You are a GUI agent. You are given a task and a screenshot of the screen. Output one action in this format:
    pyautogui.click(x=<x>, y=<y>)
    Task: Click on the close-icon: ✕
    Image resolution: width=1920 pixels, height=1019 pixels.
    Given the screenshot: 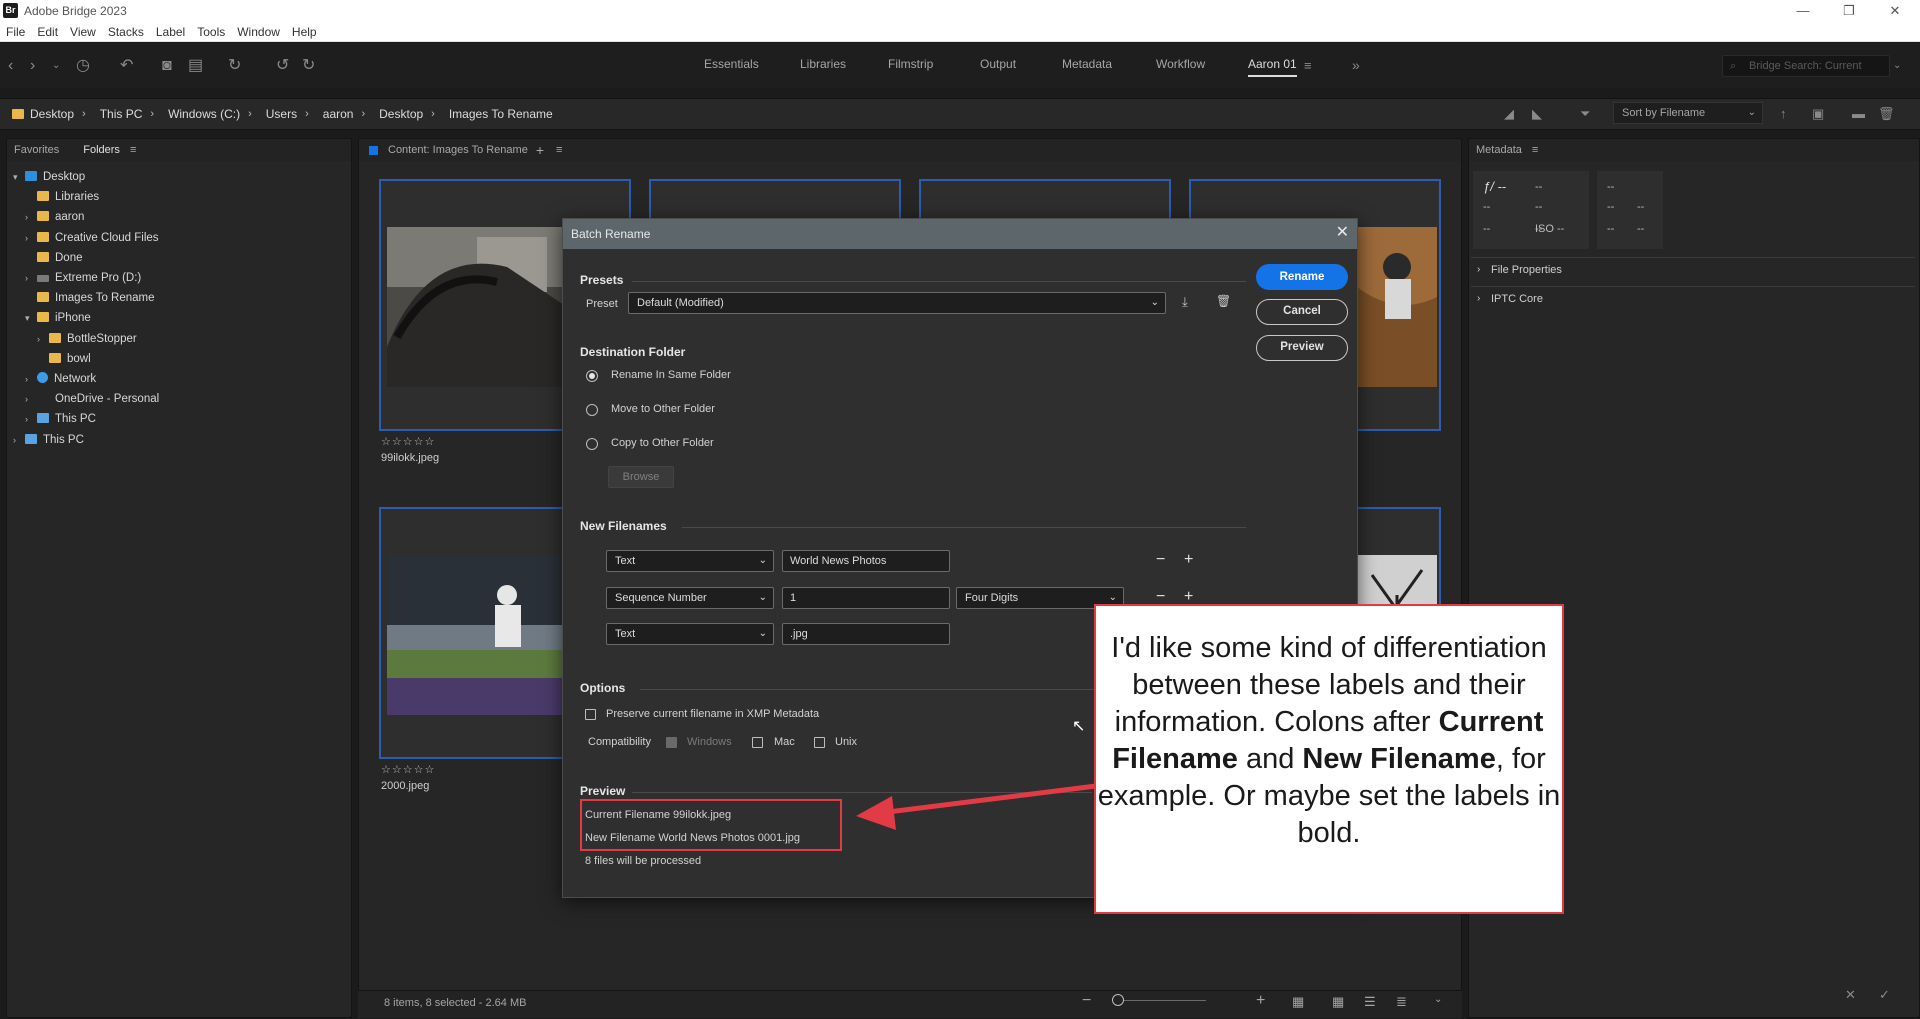 What is the action you would take?
    pyautogui.click(x=1342, y=233)
    